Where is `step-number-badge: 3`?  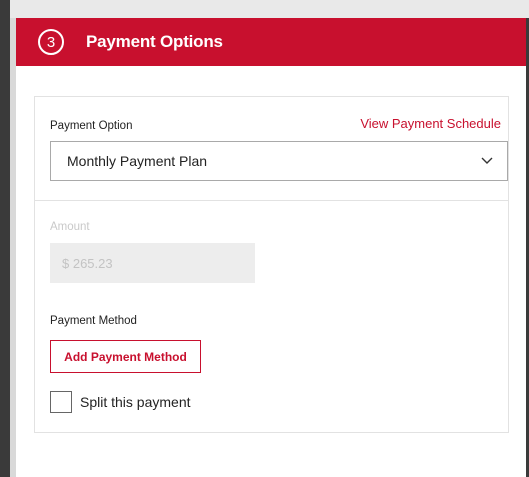 step-number-badge: 3 is located at coordinates (51, 42).